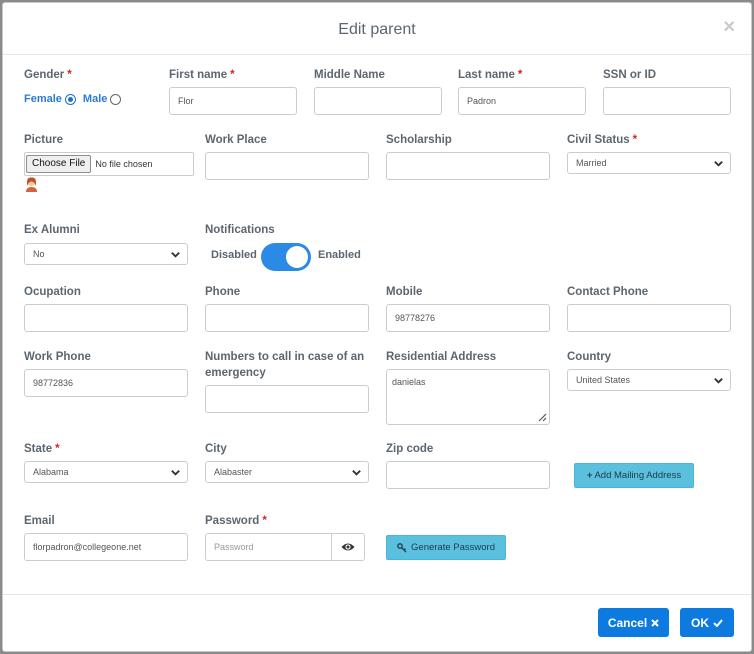  What do you see at coordinates (655, 622) in the screenshot?
I see `close-icon` at bounding box center [655, 622].